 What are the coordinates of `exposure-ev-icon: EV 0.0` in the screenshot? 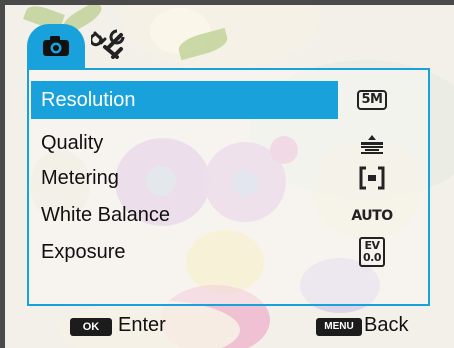 It's located at (372, 252).